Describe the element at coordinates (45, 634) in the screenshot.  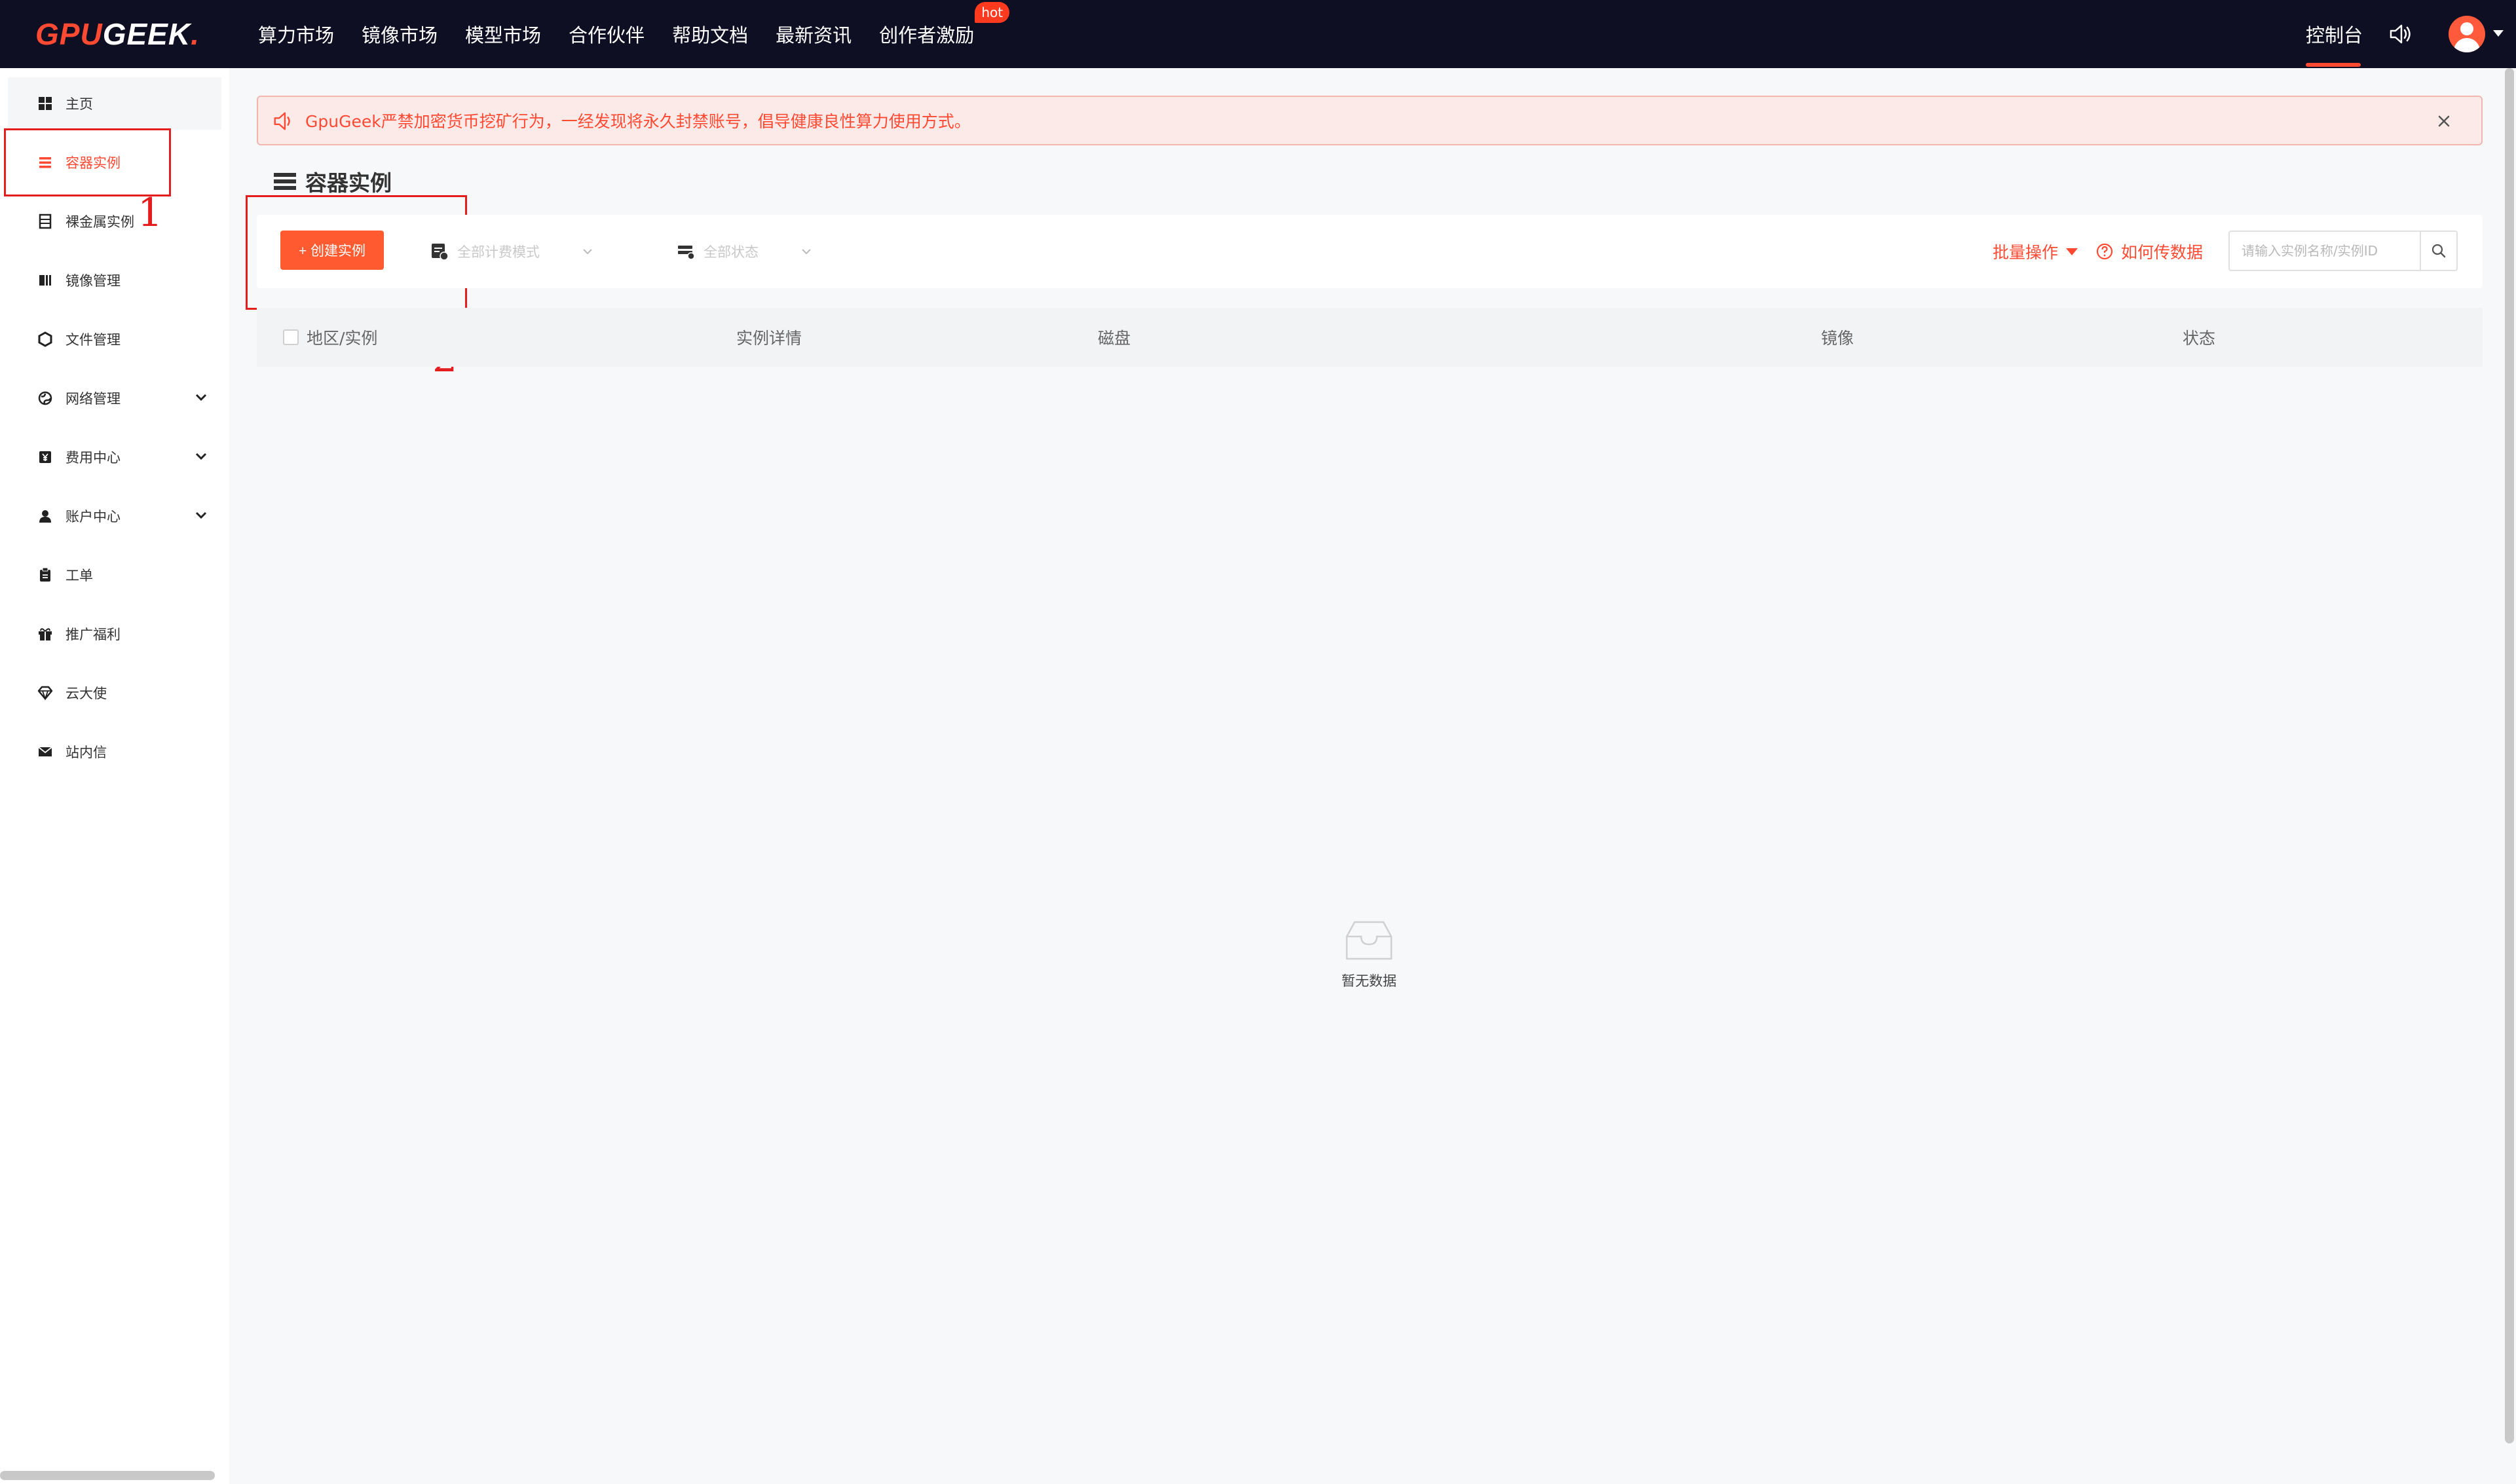
I see `gift-icon` at that location.